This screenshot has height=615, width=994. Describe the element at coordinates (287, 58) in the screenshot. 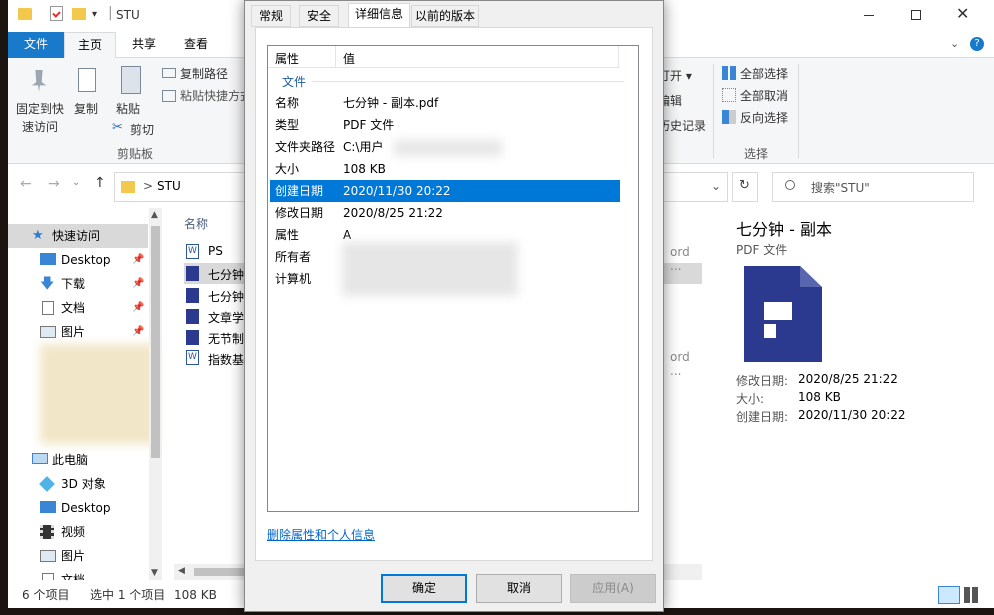

I see `header-property: 属性` at that location.